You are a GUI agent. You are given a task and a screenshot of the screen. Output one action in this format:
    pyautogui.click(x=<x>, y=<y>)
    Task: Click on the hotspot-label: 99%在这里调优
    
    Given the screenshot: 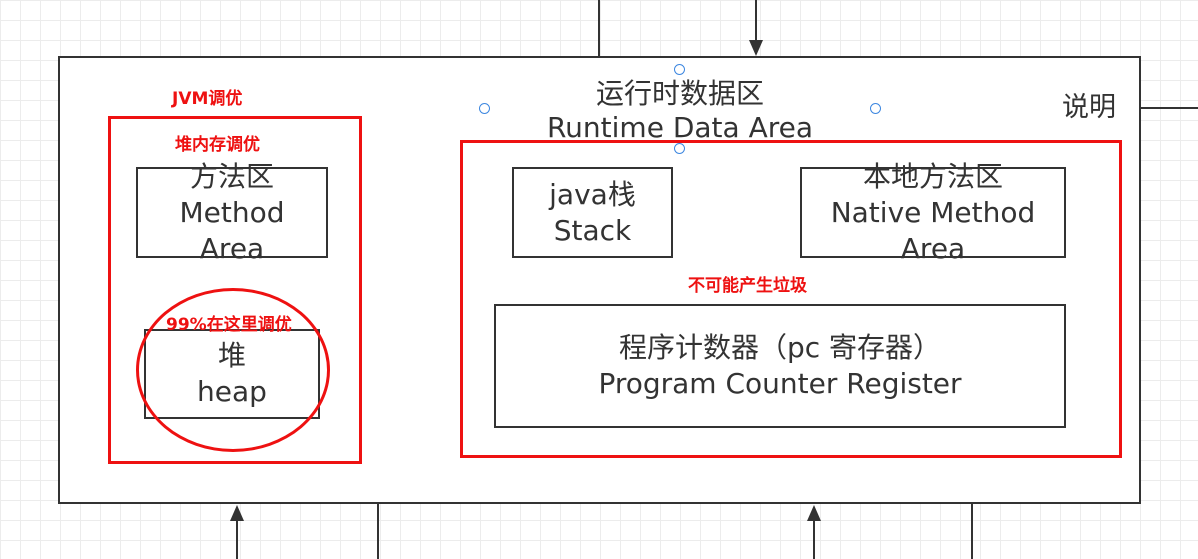 What is the action you would take?
    pyautogui.click(x=229, y=325)
    